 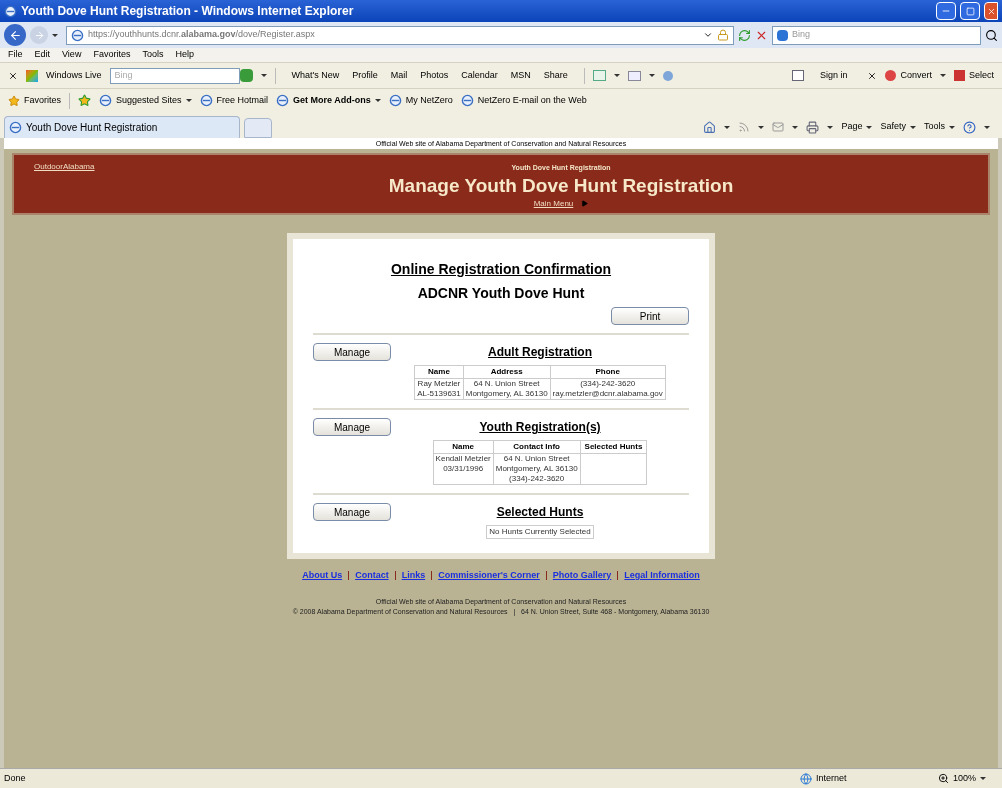 I want to click on window-title: Youth Dove Hunt Registration - Windows Internet Explorer, so click(x=188, y=11).